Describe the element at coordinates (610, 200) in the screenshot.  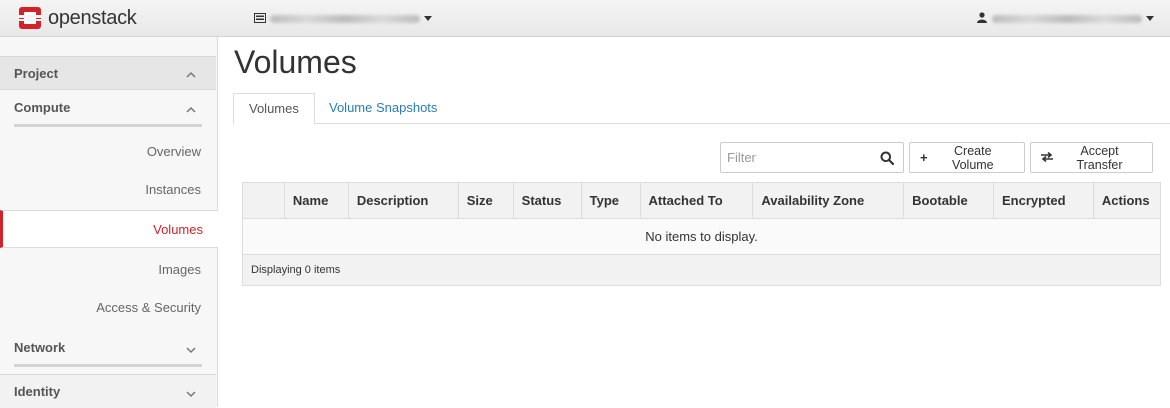
I see `column-type: Type` at that location.